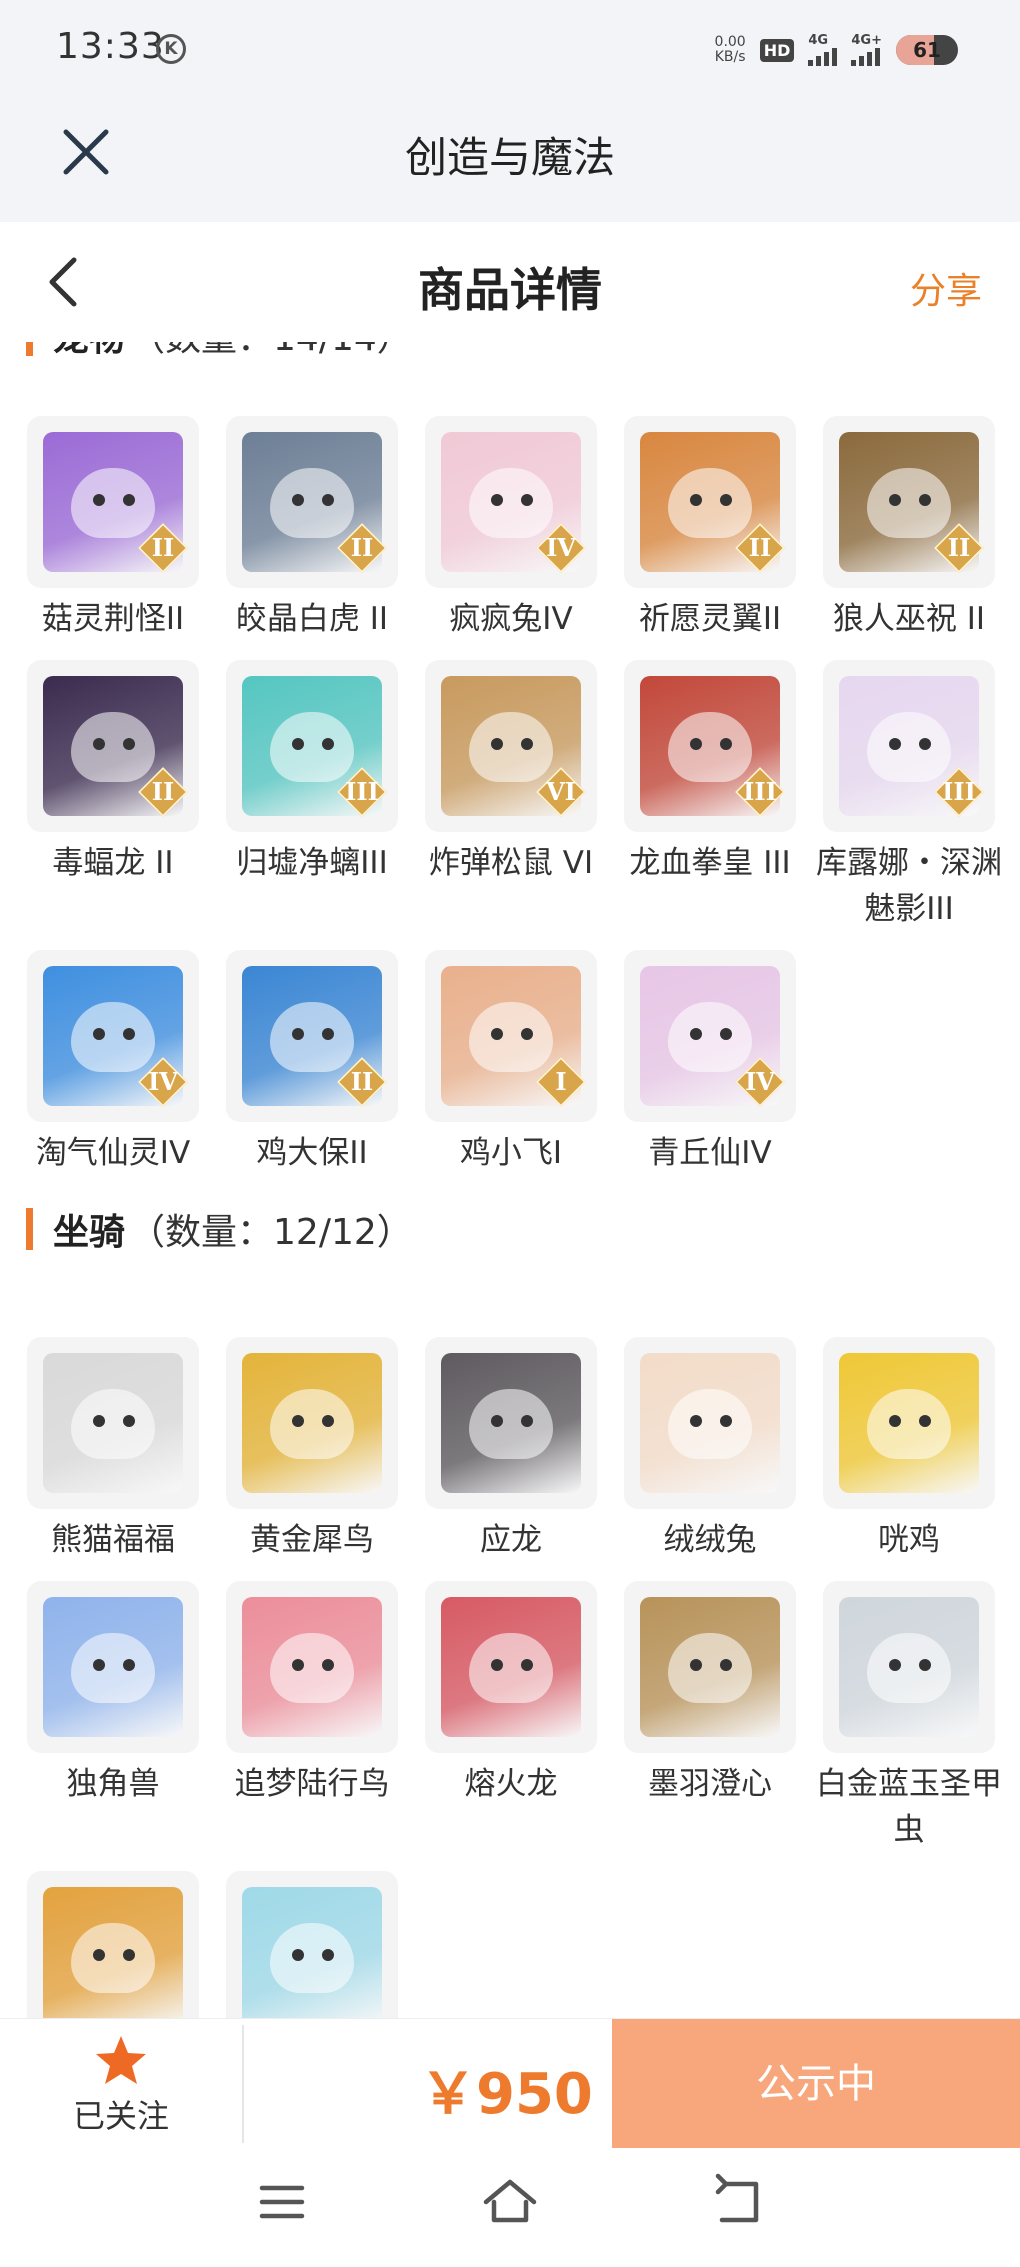 Image resolution: width=1020 pixels, height=2267 pixels. What do you see at coordinates (760, 791) in the screenshot?
I see `rank-text: III` at bounding box center [760, 791].